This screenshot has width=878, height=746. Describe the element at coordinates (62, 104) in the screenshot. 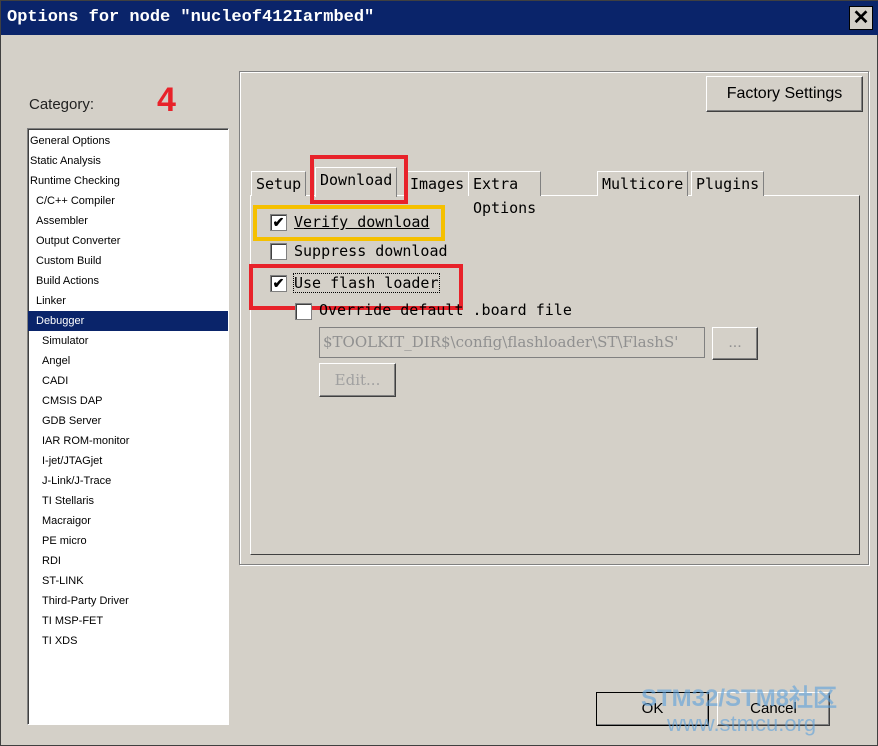

I see `category-label: Category:` at that location.